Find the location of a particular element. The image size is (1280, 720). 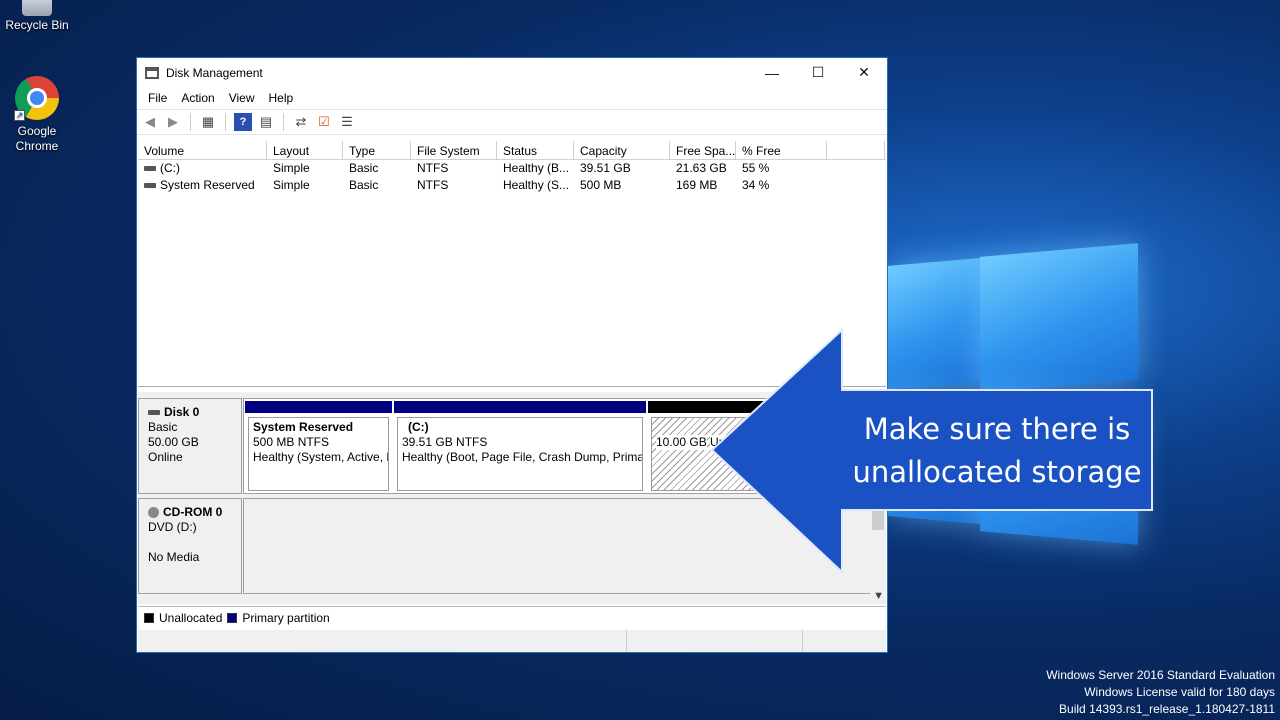

partition-size: 39.51 GB NTFS is located at coordinates (445, 442).